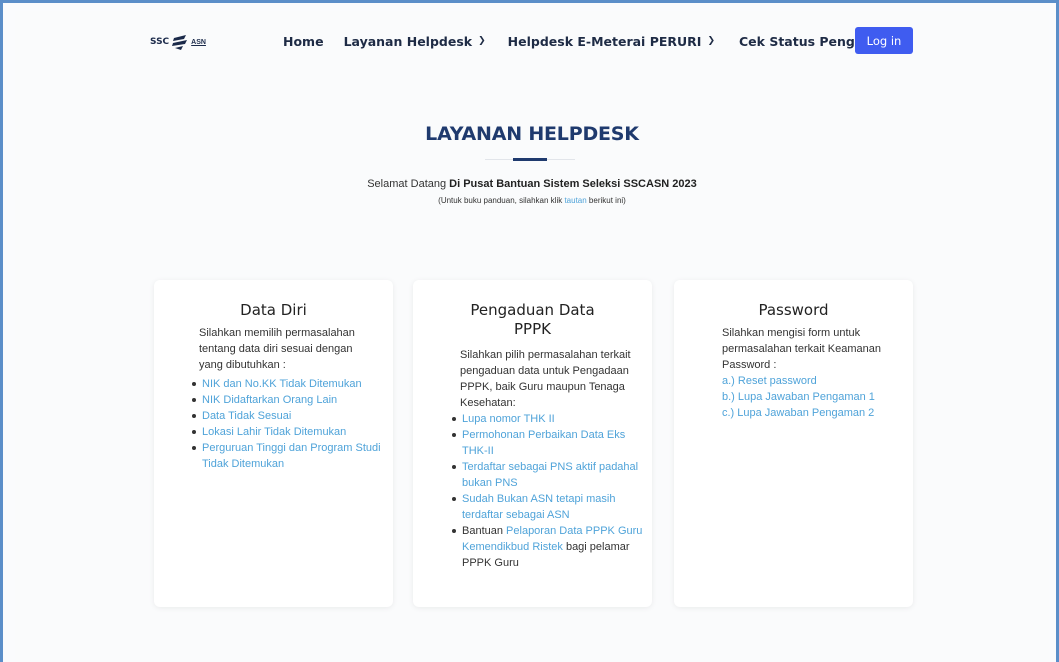 The image size is (1059, 662). Describe the element at coordinates (282, 384) in the screenshot. I see `list-item-link: NIK dan No.KK Tidak Ditemukan` at that location.